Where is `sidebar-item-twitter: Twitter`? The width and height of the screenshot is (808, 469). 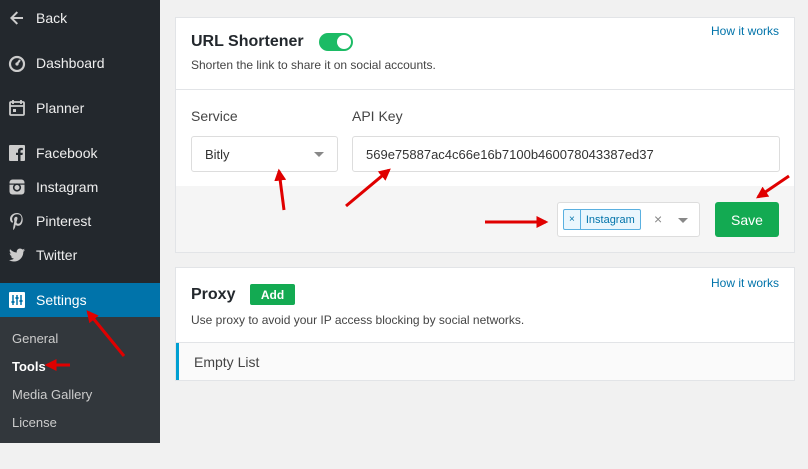 sidebar-item-twitter: Twitter is located at coordinates (80, 255).